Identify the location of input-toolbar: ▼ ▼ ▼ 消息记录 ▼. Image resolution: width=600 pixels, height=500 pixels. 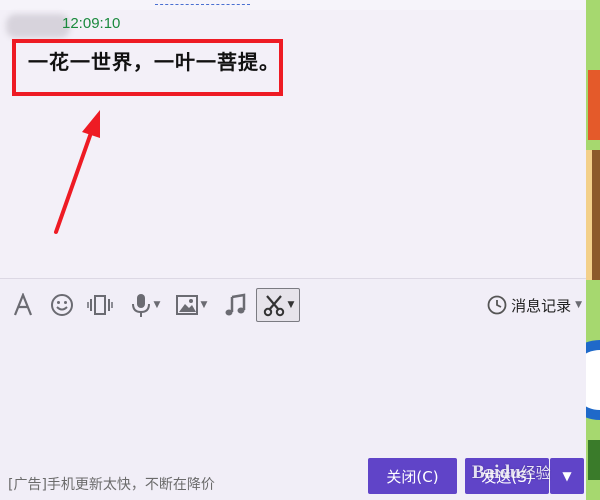
(293, 305).